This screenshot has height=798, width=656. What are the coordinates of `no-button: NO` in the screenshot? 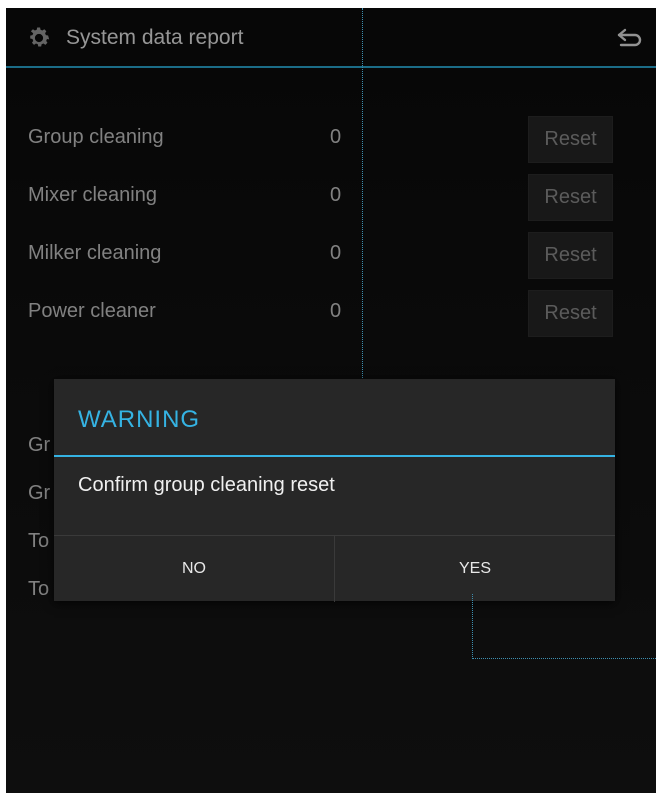 It's located at (194, 569).